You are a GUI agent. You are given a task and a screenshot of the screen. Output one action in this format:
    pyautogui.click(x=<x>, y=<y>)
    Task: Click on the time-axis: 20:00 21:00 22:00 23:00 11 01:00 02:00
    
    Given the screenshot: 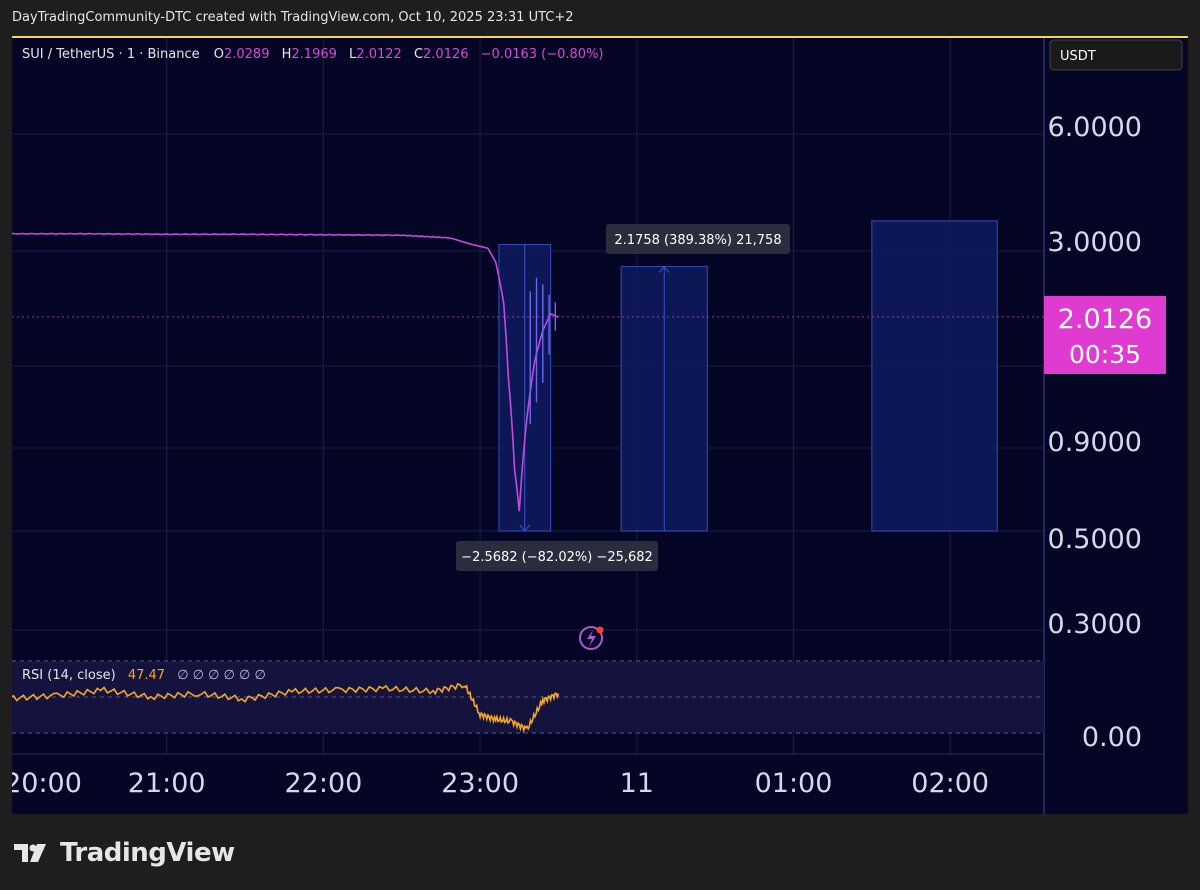 What is the action you would take?
    pyautogui.click(x=500, y=783)
    